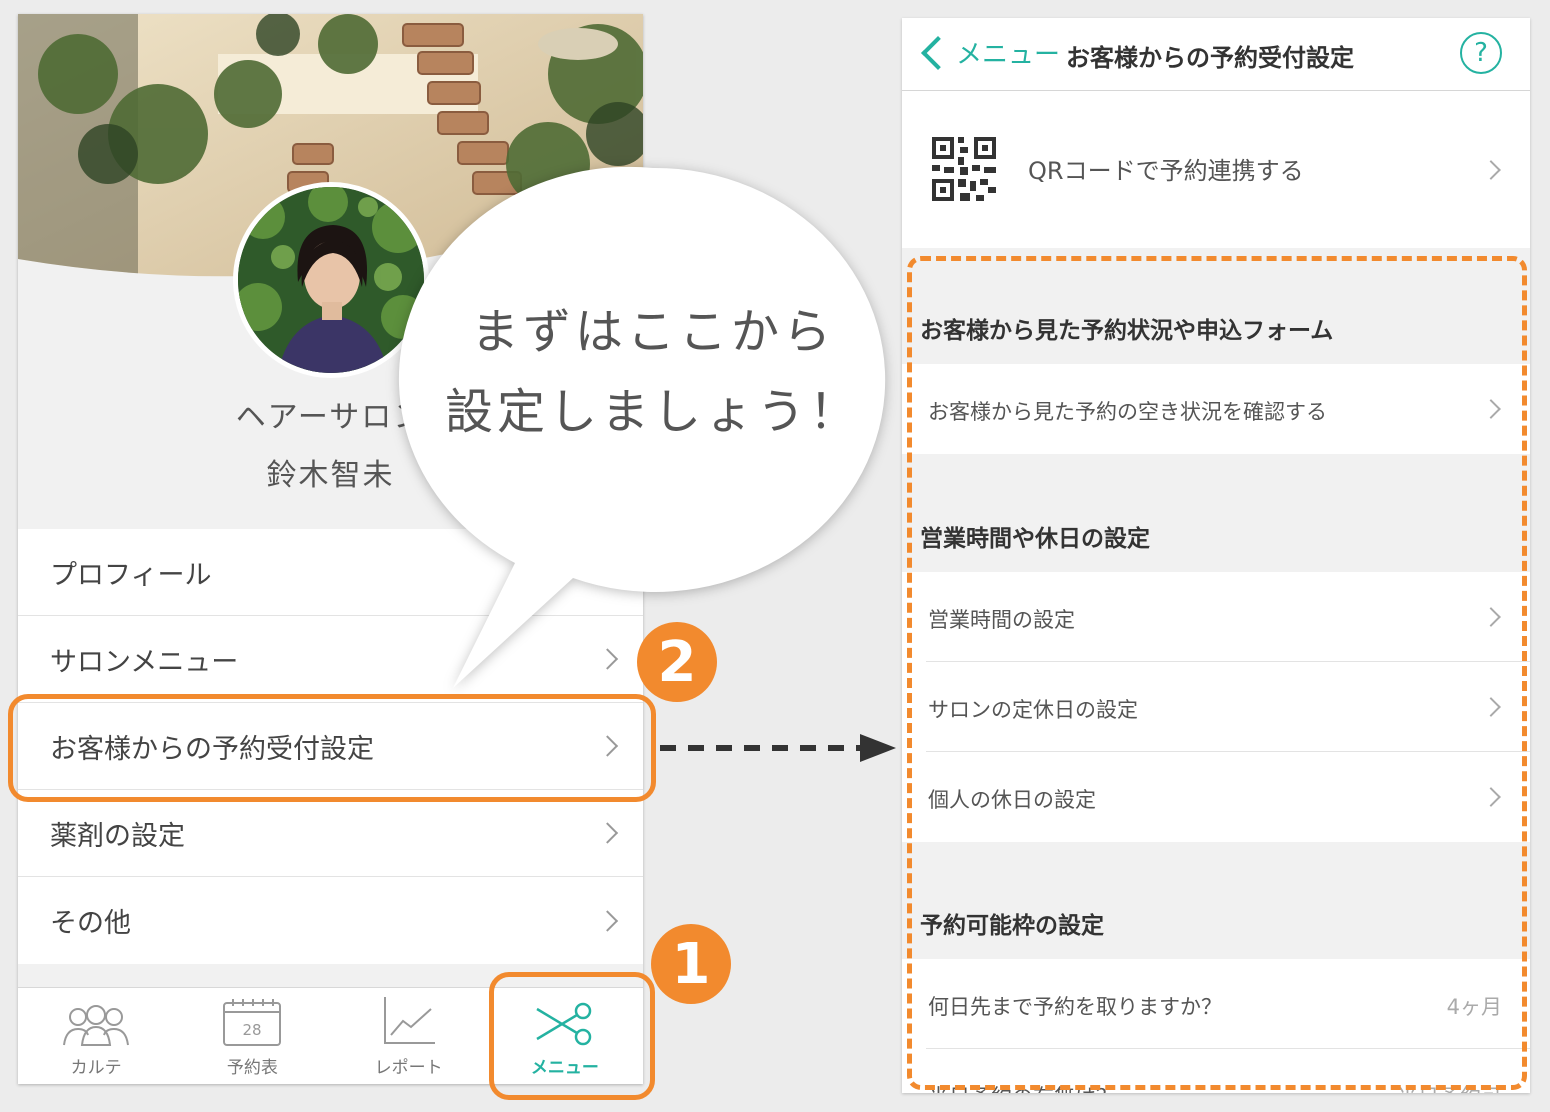 The width and height of the screenshot is (1550, 1112). What do you see at coordinates (331, 280) in the screenshot?
I see `profile-avatar` at bounding box center [331, 280].